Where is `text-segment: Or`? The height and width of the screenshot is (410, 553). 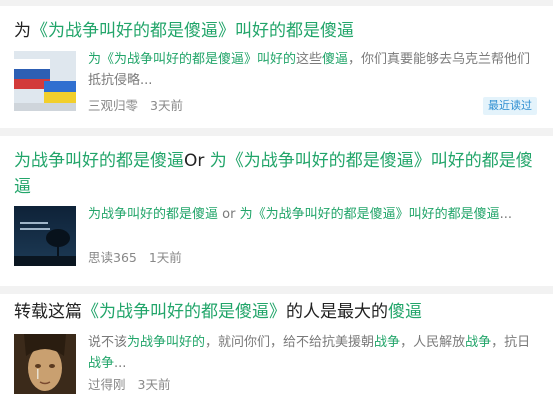 text-segment: Or is located at coordinates (197, 161).